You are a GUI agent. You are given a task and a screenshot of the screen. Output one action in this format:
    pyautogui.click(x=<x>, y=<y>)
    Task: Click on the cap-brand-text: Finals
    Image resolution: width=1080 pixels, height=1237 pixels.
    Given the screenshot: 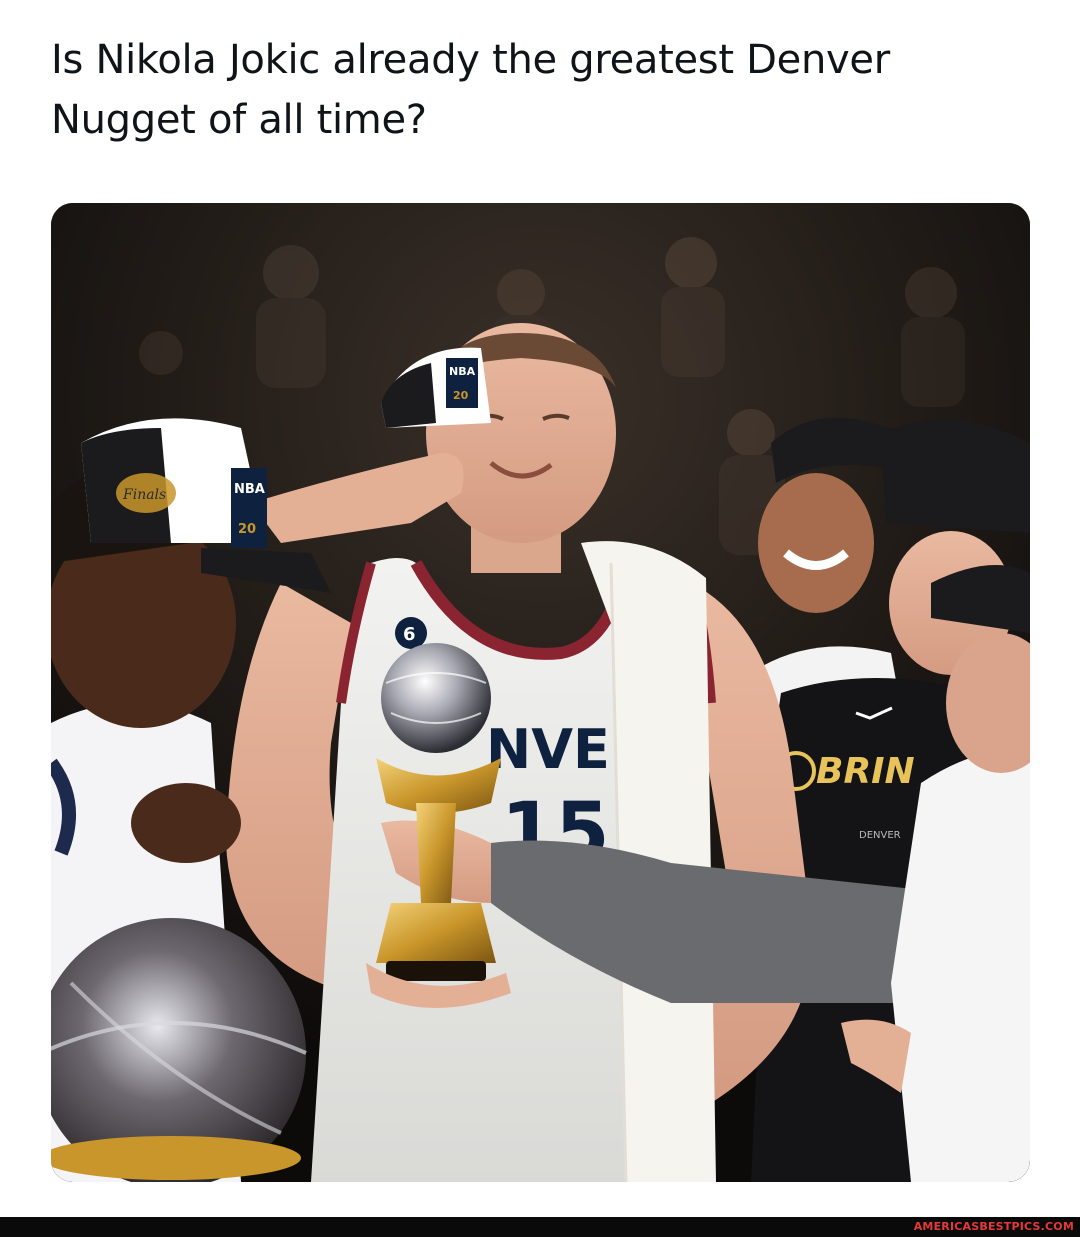 What is the action you would take?
    pyautogui.click(x=144, y=495)
    